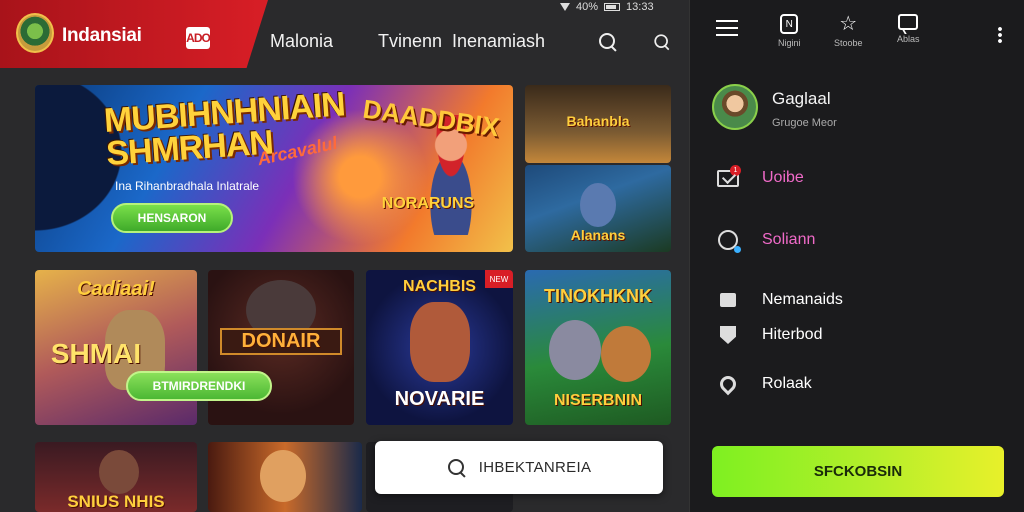  Describe the element at coordinates (789, 43) in the screenshot. I see `top-tab-label: Nigini` at that location.